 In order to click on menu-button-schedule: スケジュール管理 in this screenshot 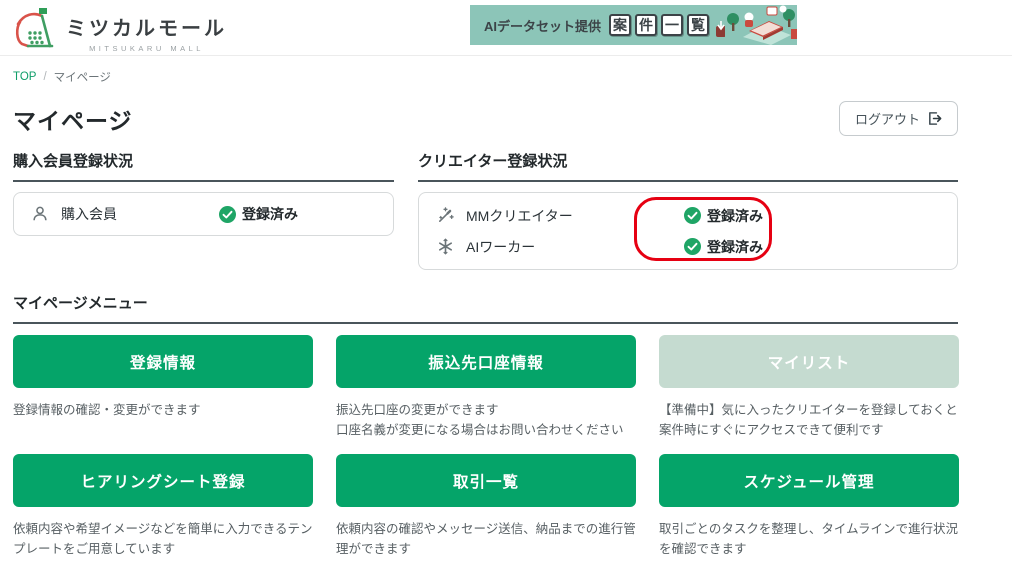, I will do `click(809, 480)`.